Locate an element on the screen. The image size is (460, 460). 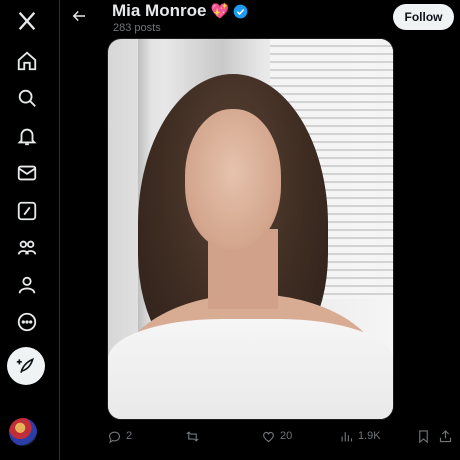
grok-icon is located at coordinates (27, 211).